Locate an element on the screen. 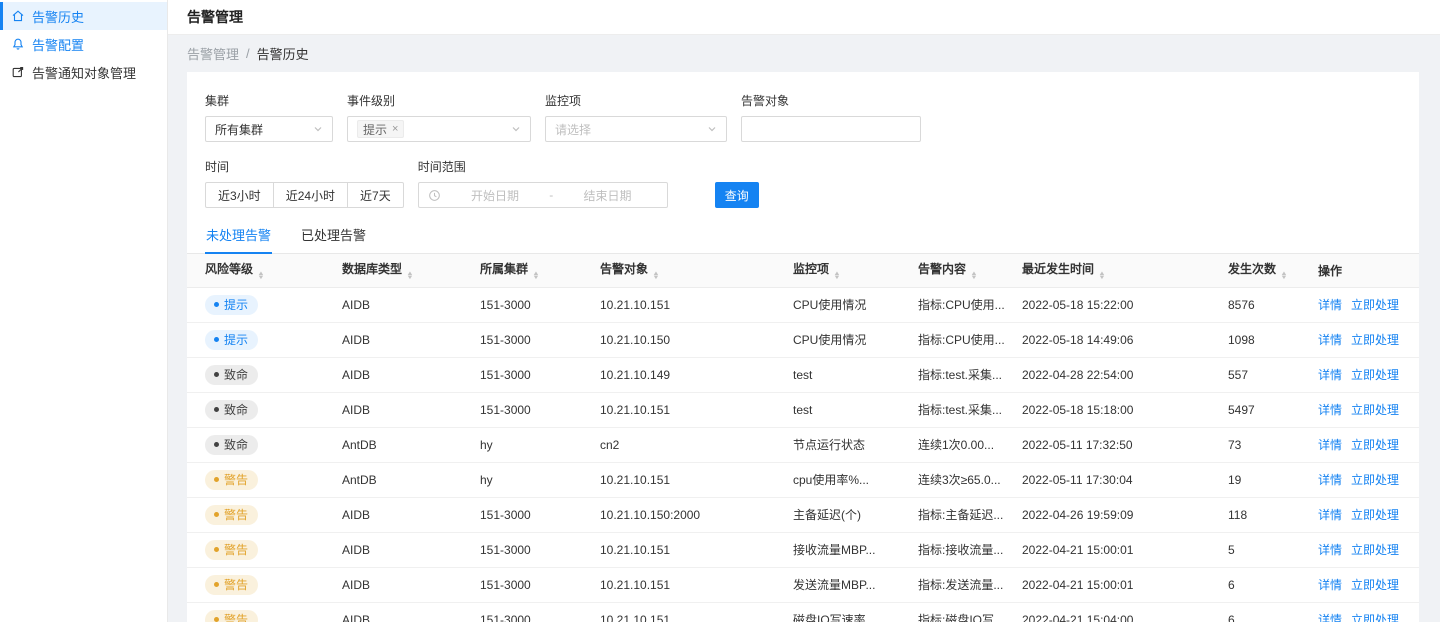  sidebar-item-alarm-history: 告警历史 is located at coordinates (83, 16).